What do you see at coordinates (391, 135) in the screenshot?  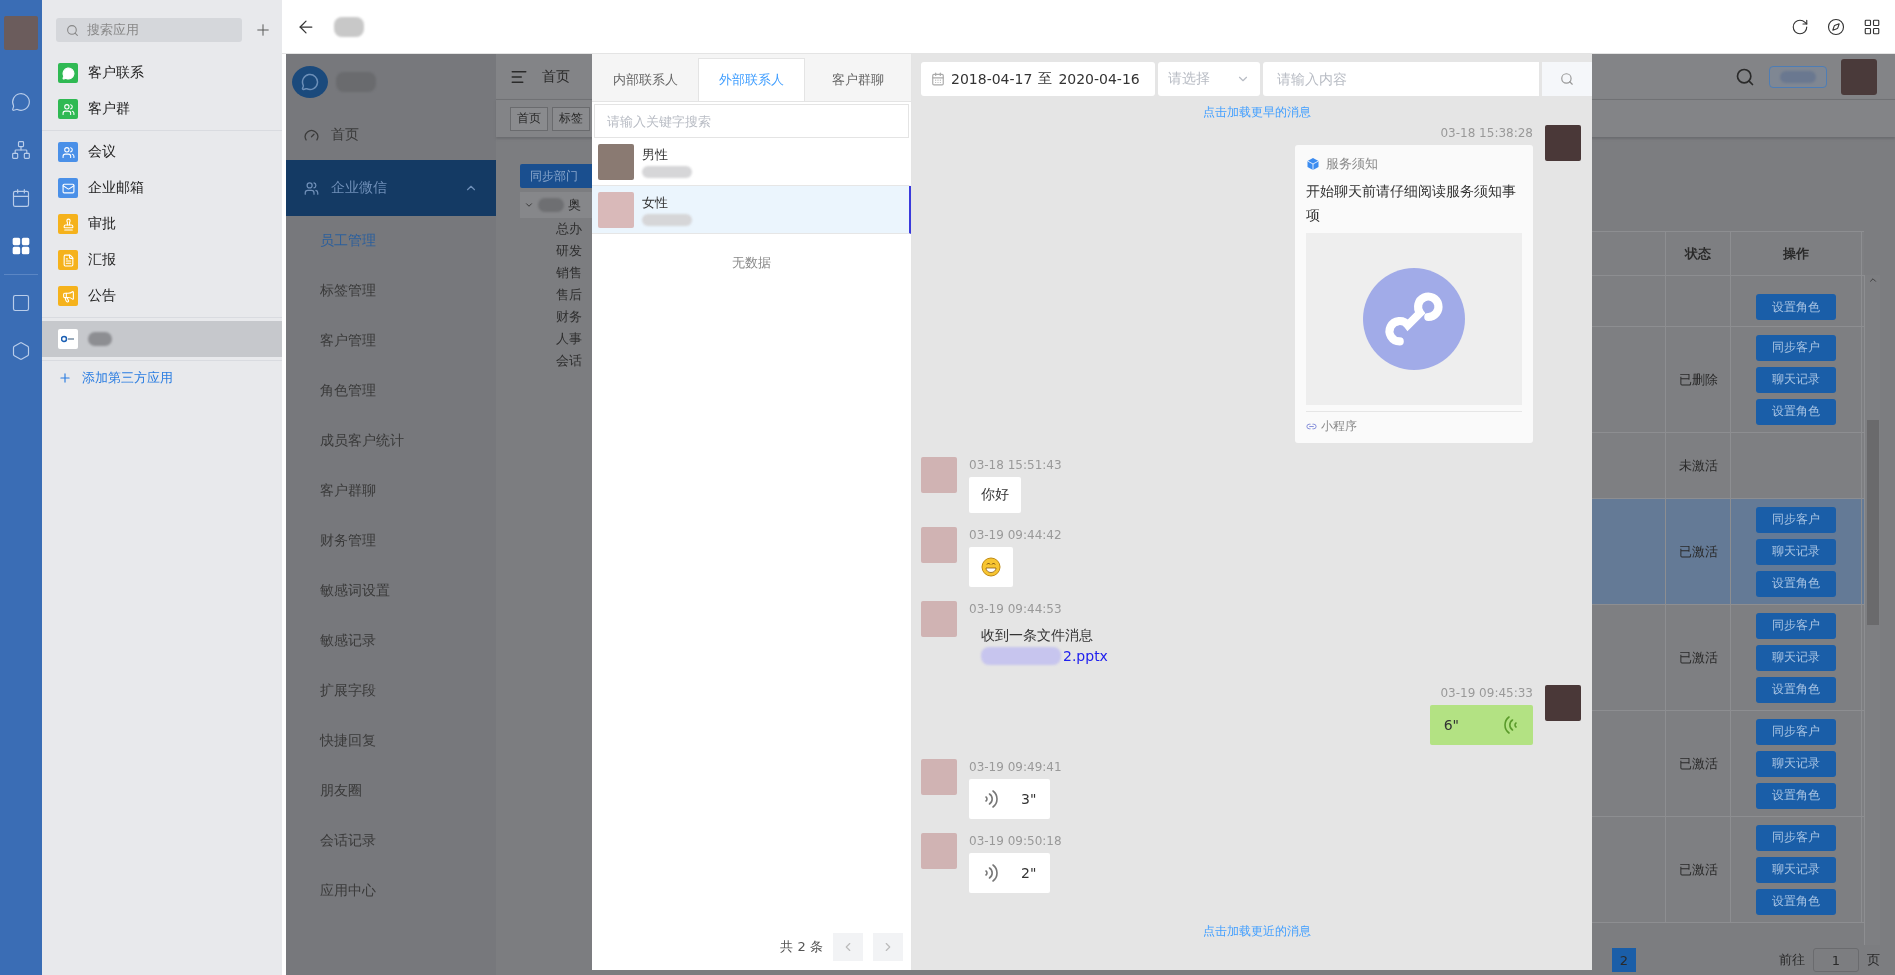 I see `sidebar-item: 首页` at bounding box center [391, 135].